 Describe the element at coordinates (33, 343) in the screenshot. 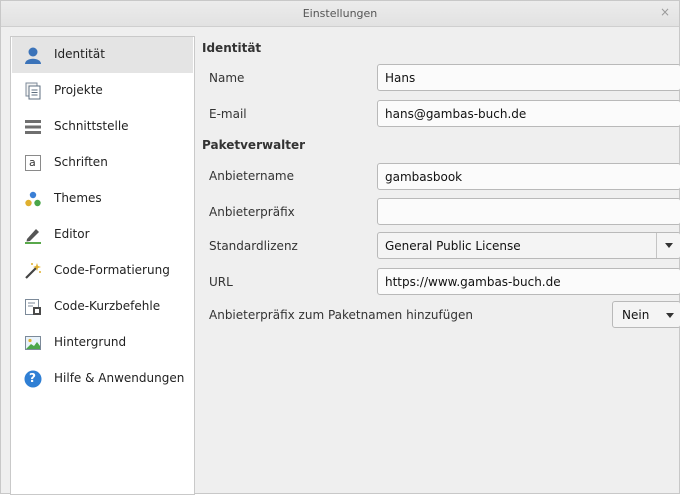

I see `background-image-icon` at that location.